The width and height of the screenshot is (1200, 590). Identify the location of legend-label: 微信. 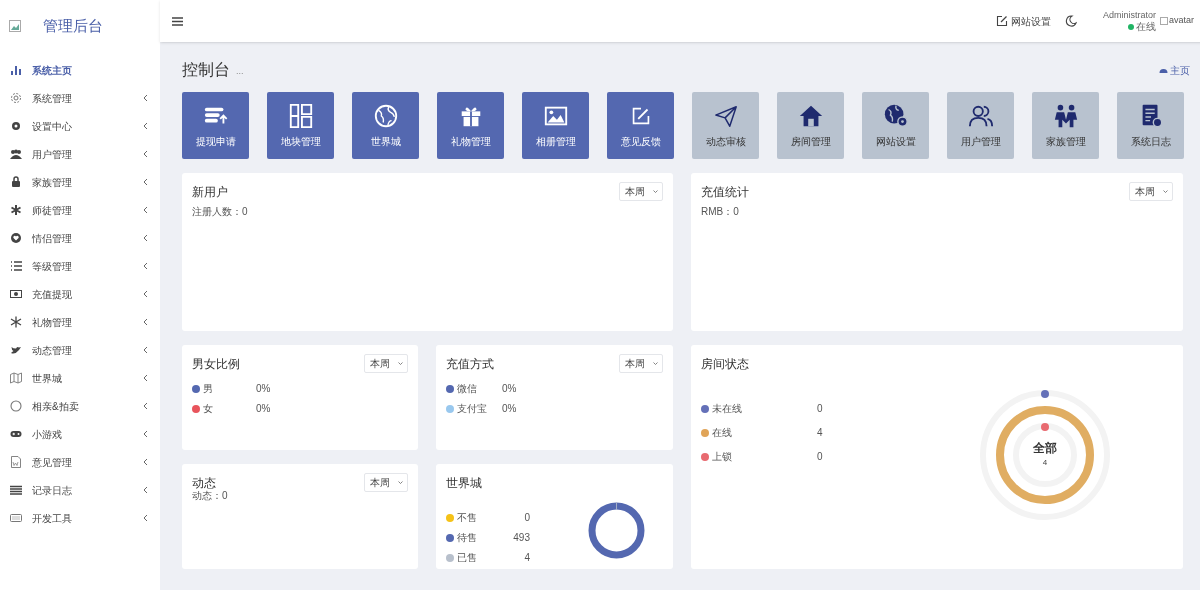
(467, 389).